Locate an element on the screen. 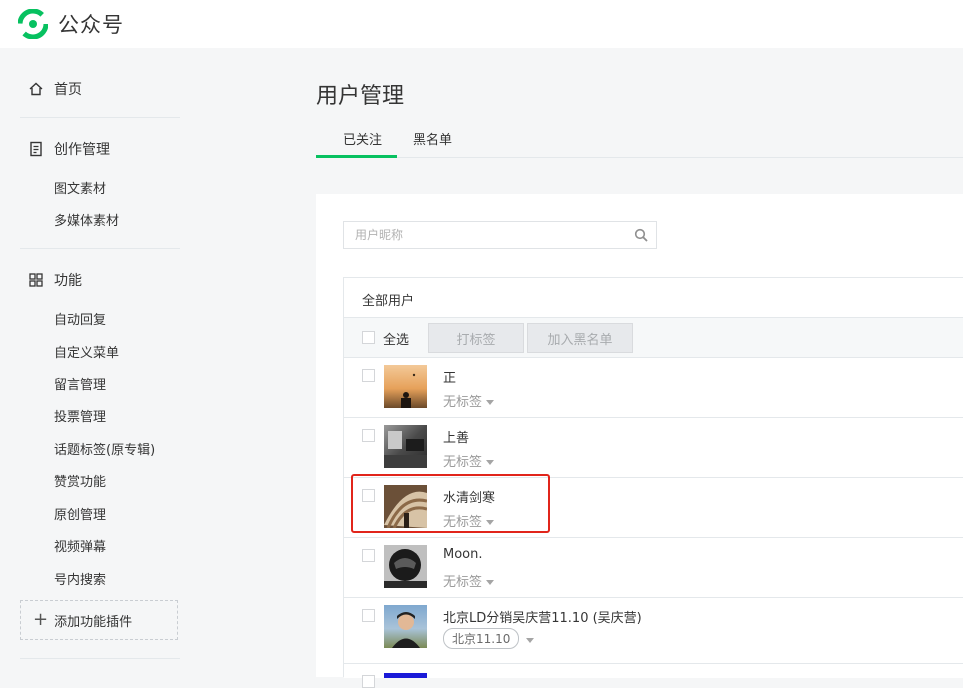 The height and width of the screenshot is (688, 963). sidebar-sub-item-media: 多媒体素材 is located at coordinates (86, 219).